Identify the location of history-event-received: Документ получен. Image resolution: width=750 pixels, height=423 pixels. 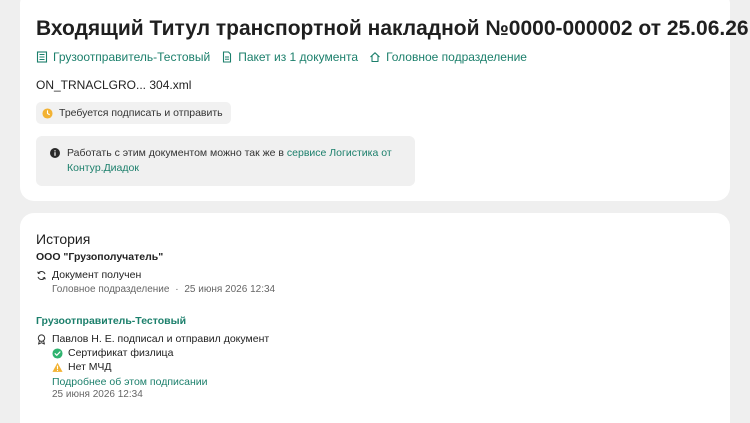
(88, 275).